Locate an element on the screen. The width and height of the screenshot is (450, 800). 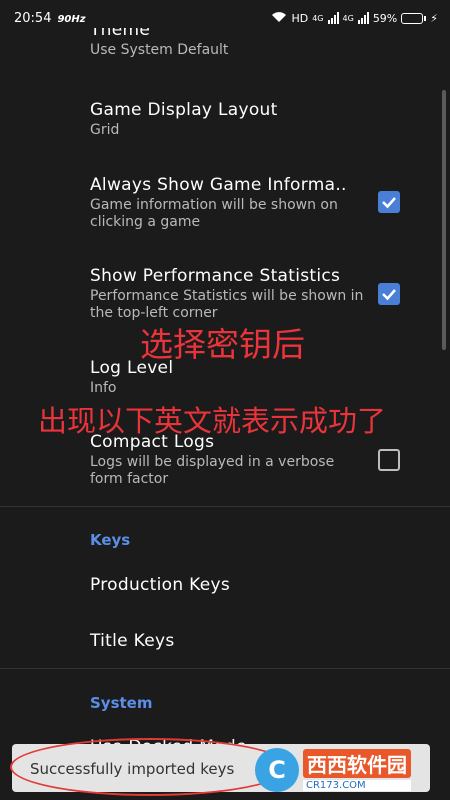
title-keys-item: Title Keys is located at coordinates (132, 641).